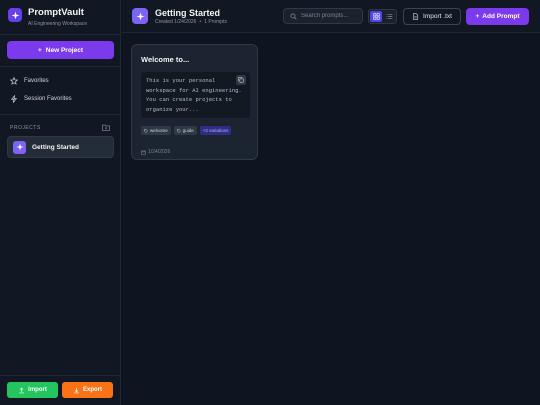 This screenshot has height=405, width=540. I want to click on card-date-text: 1/24/2026, so click(159, 152).